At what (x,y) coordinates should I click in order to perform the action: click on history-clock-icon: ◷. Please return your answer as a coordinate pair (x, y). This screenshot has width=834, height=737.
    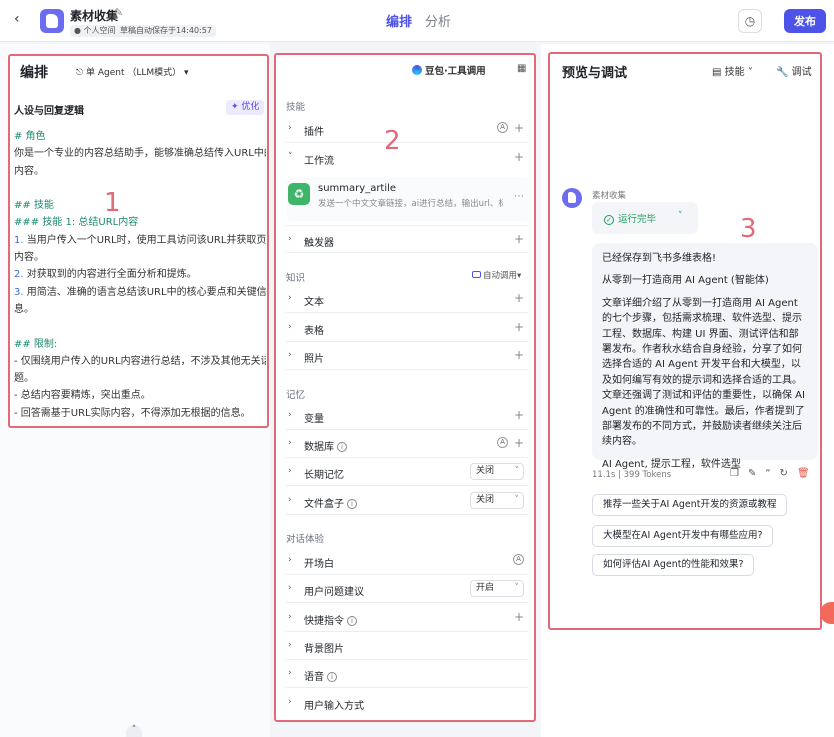
    Looking at the image, I should click on (750, 21).